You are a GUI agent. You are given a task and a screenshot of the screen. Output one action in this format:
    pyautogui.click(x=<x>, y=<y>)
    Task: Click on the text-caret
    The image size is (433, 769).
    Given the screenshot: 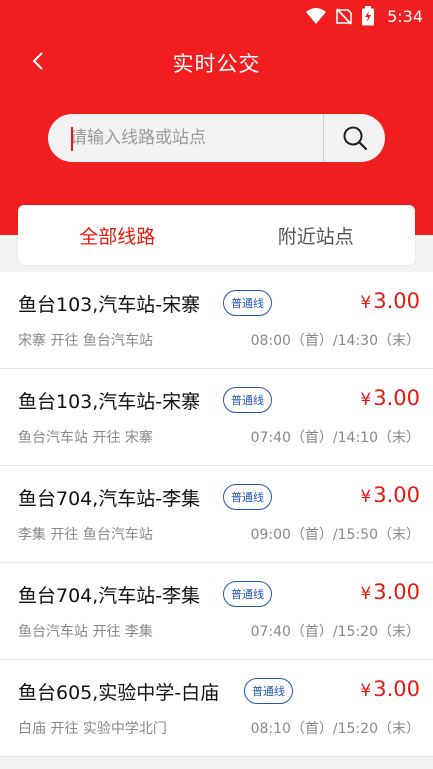 What is the action you would take?
    pyautogui.click(x=72, y=139)
    